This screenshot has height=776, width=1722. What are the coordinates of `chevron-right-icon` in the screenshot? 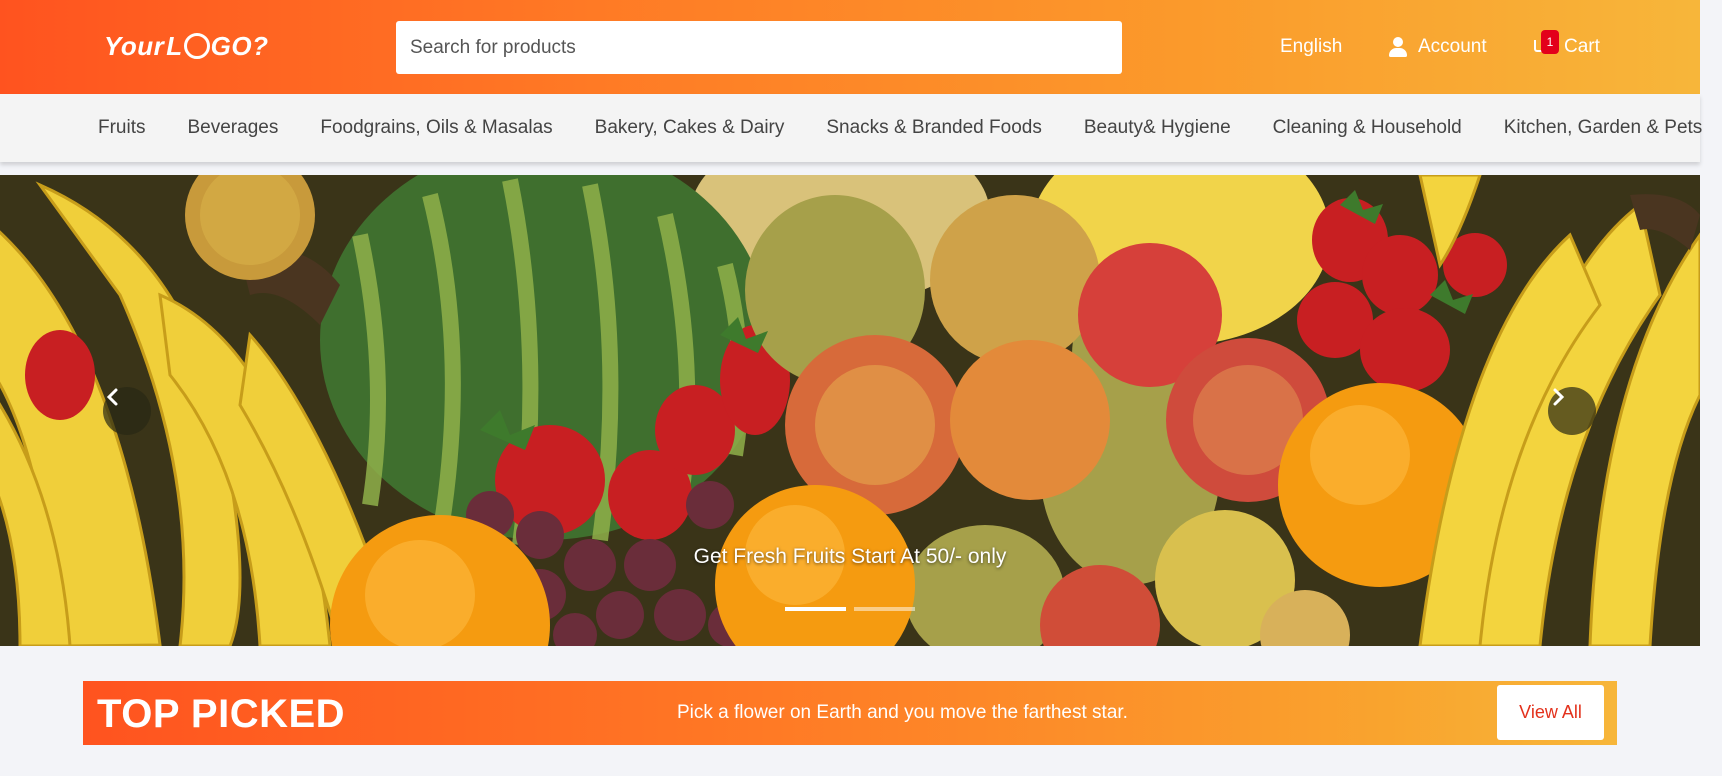 It's located at (1559, 397).